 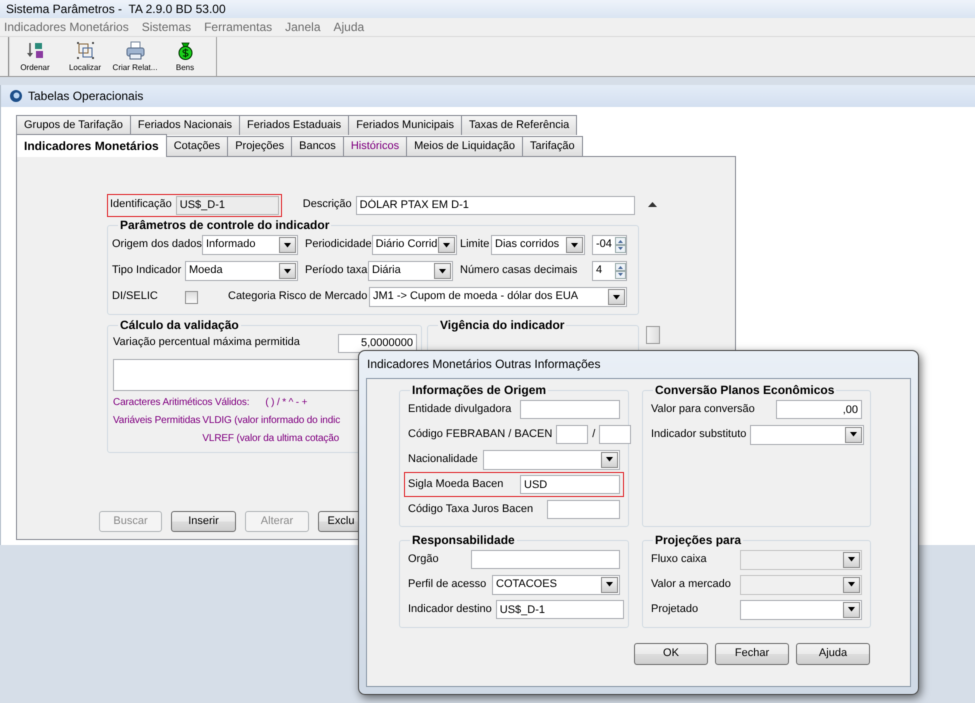 I want to click on ring-icon, so click(x=16, y=96).